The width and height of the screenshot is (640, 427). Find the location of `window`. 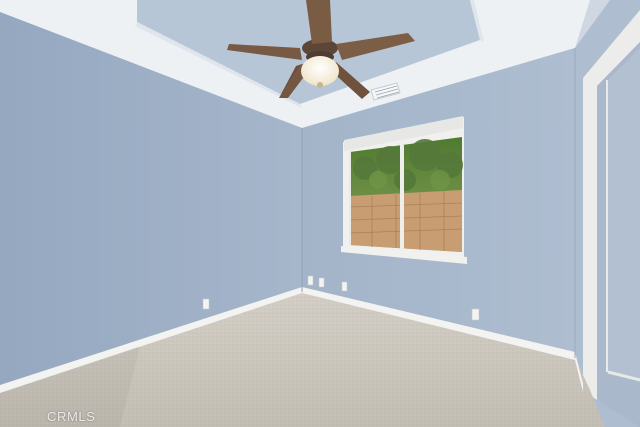

window is located at coordinates (404, 190).